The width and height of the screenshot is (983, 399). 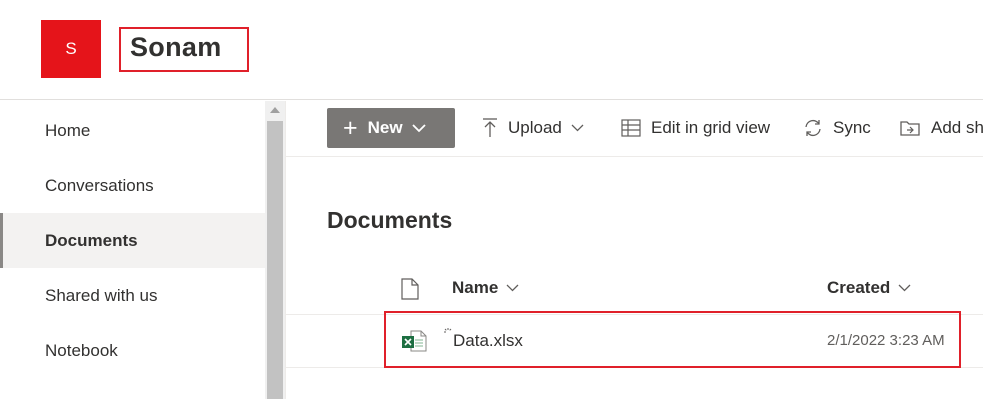 I want to click on site-title: Sonam, so click(x=176, y=47).